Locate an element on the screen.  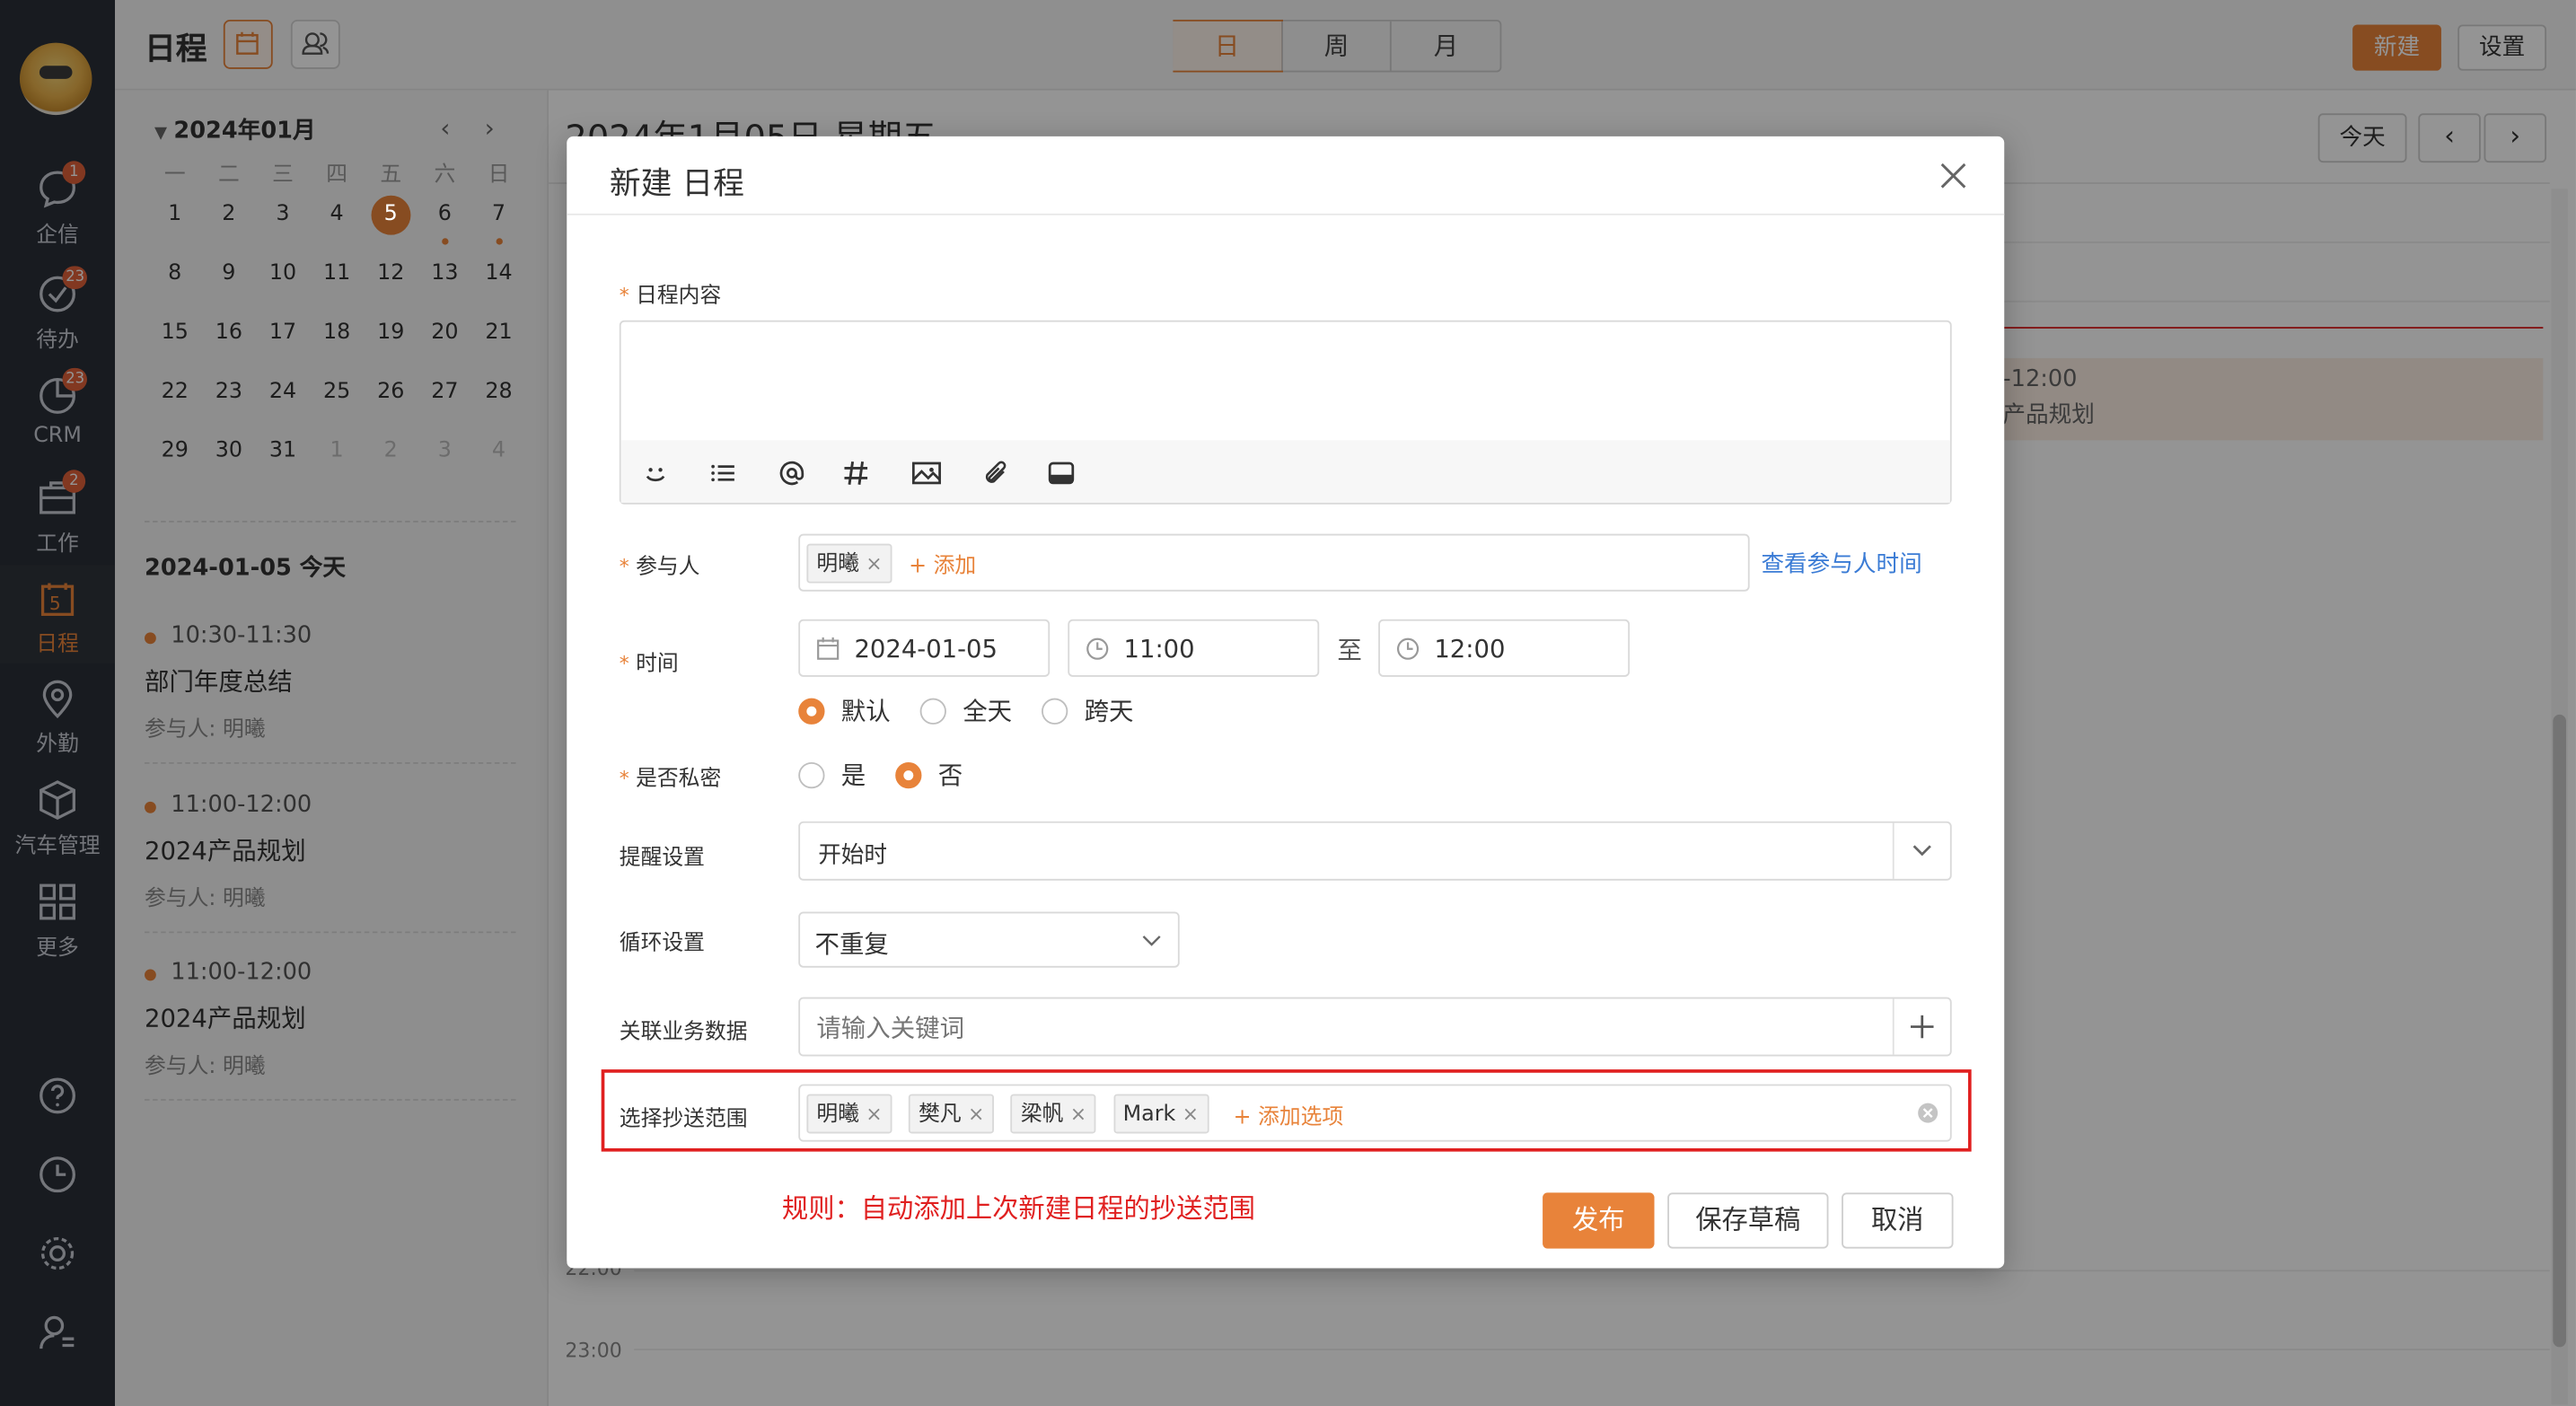
close-icon is located at coordinates (1953, 175).